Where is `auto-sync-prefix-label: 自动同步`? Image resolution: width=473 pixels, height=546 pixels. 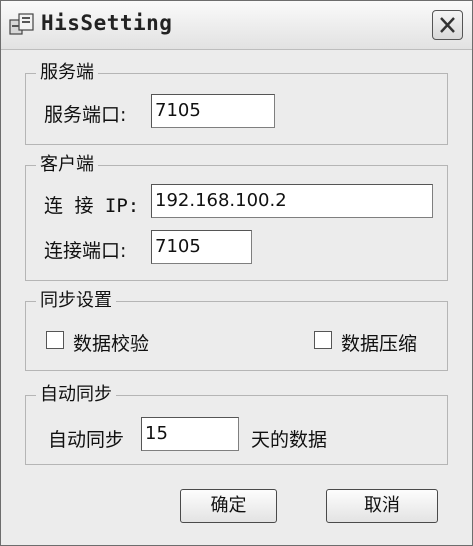 auto-sync-prefix-label: 自动同步 is located at coordinates (86, 440).